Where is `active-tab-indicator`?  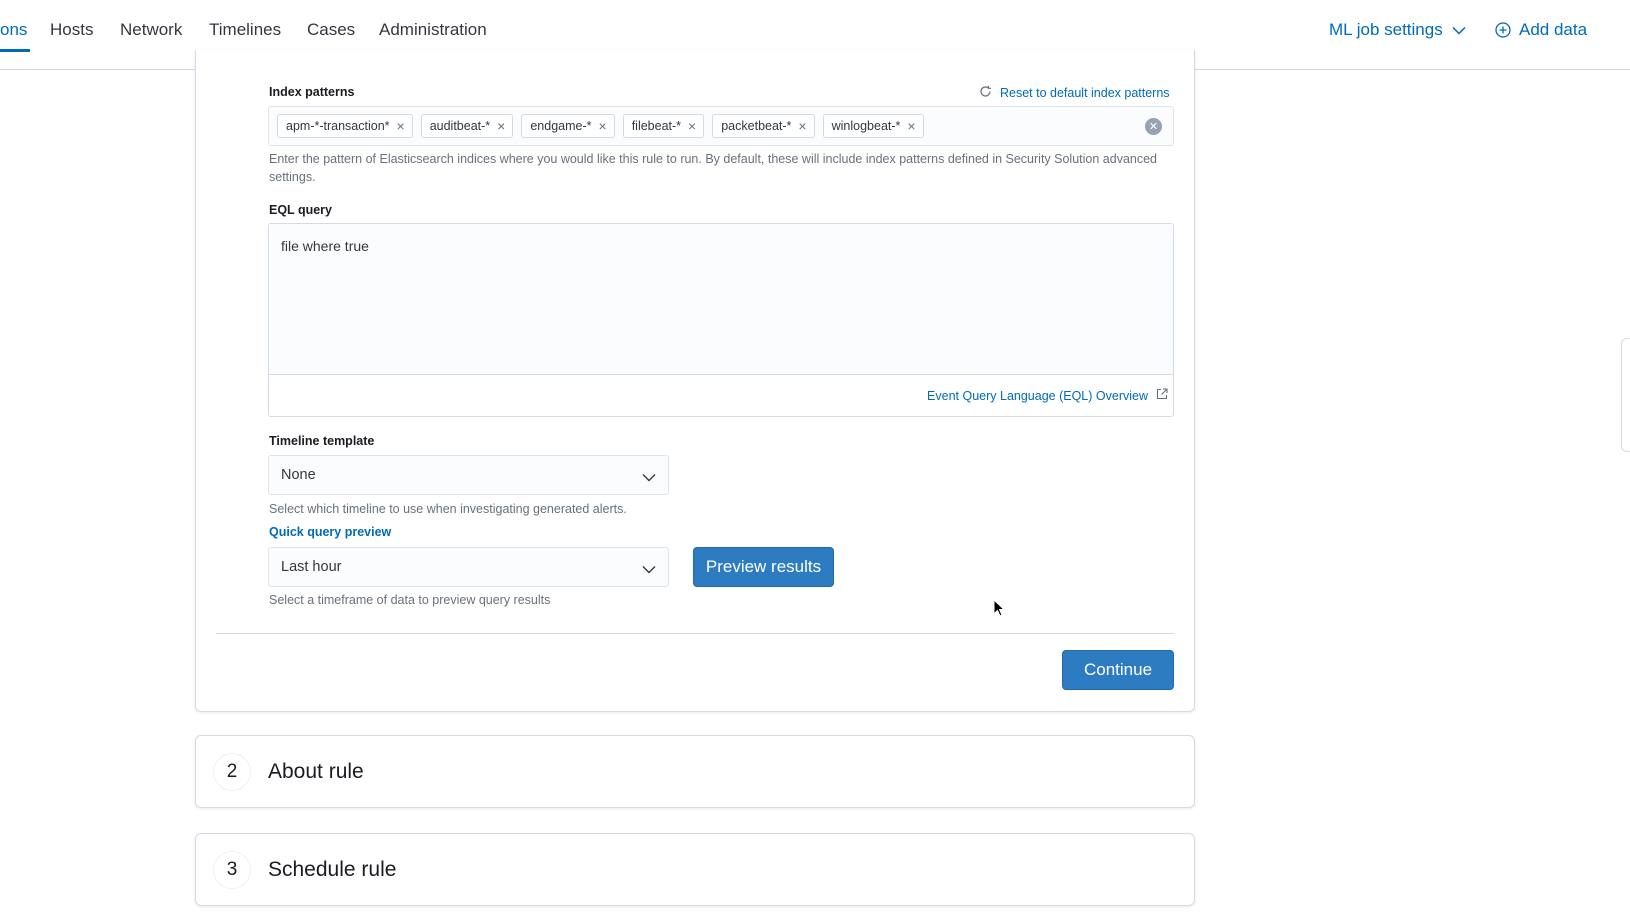 active-tab-indicator is located at coordinates (15, 50).